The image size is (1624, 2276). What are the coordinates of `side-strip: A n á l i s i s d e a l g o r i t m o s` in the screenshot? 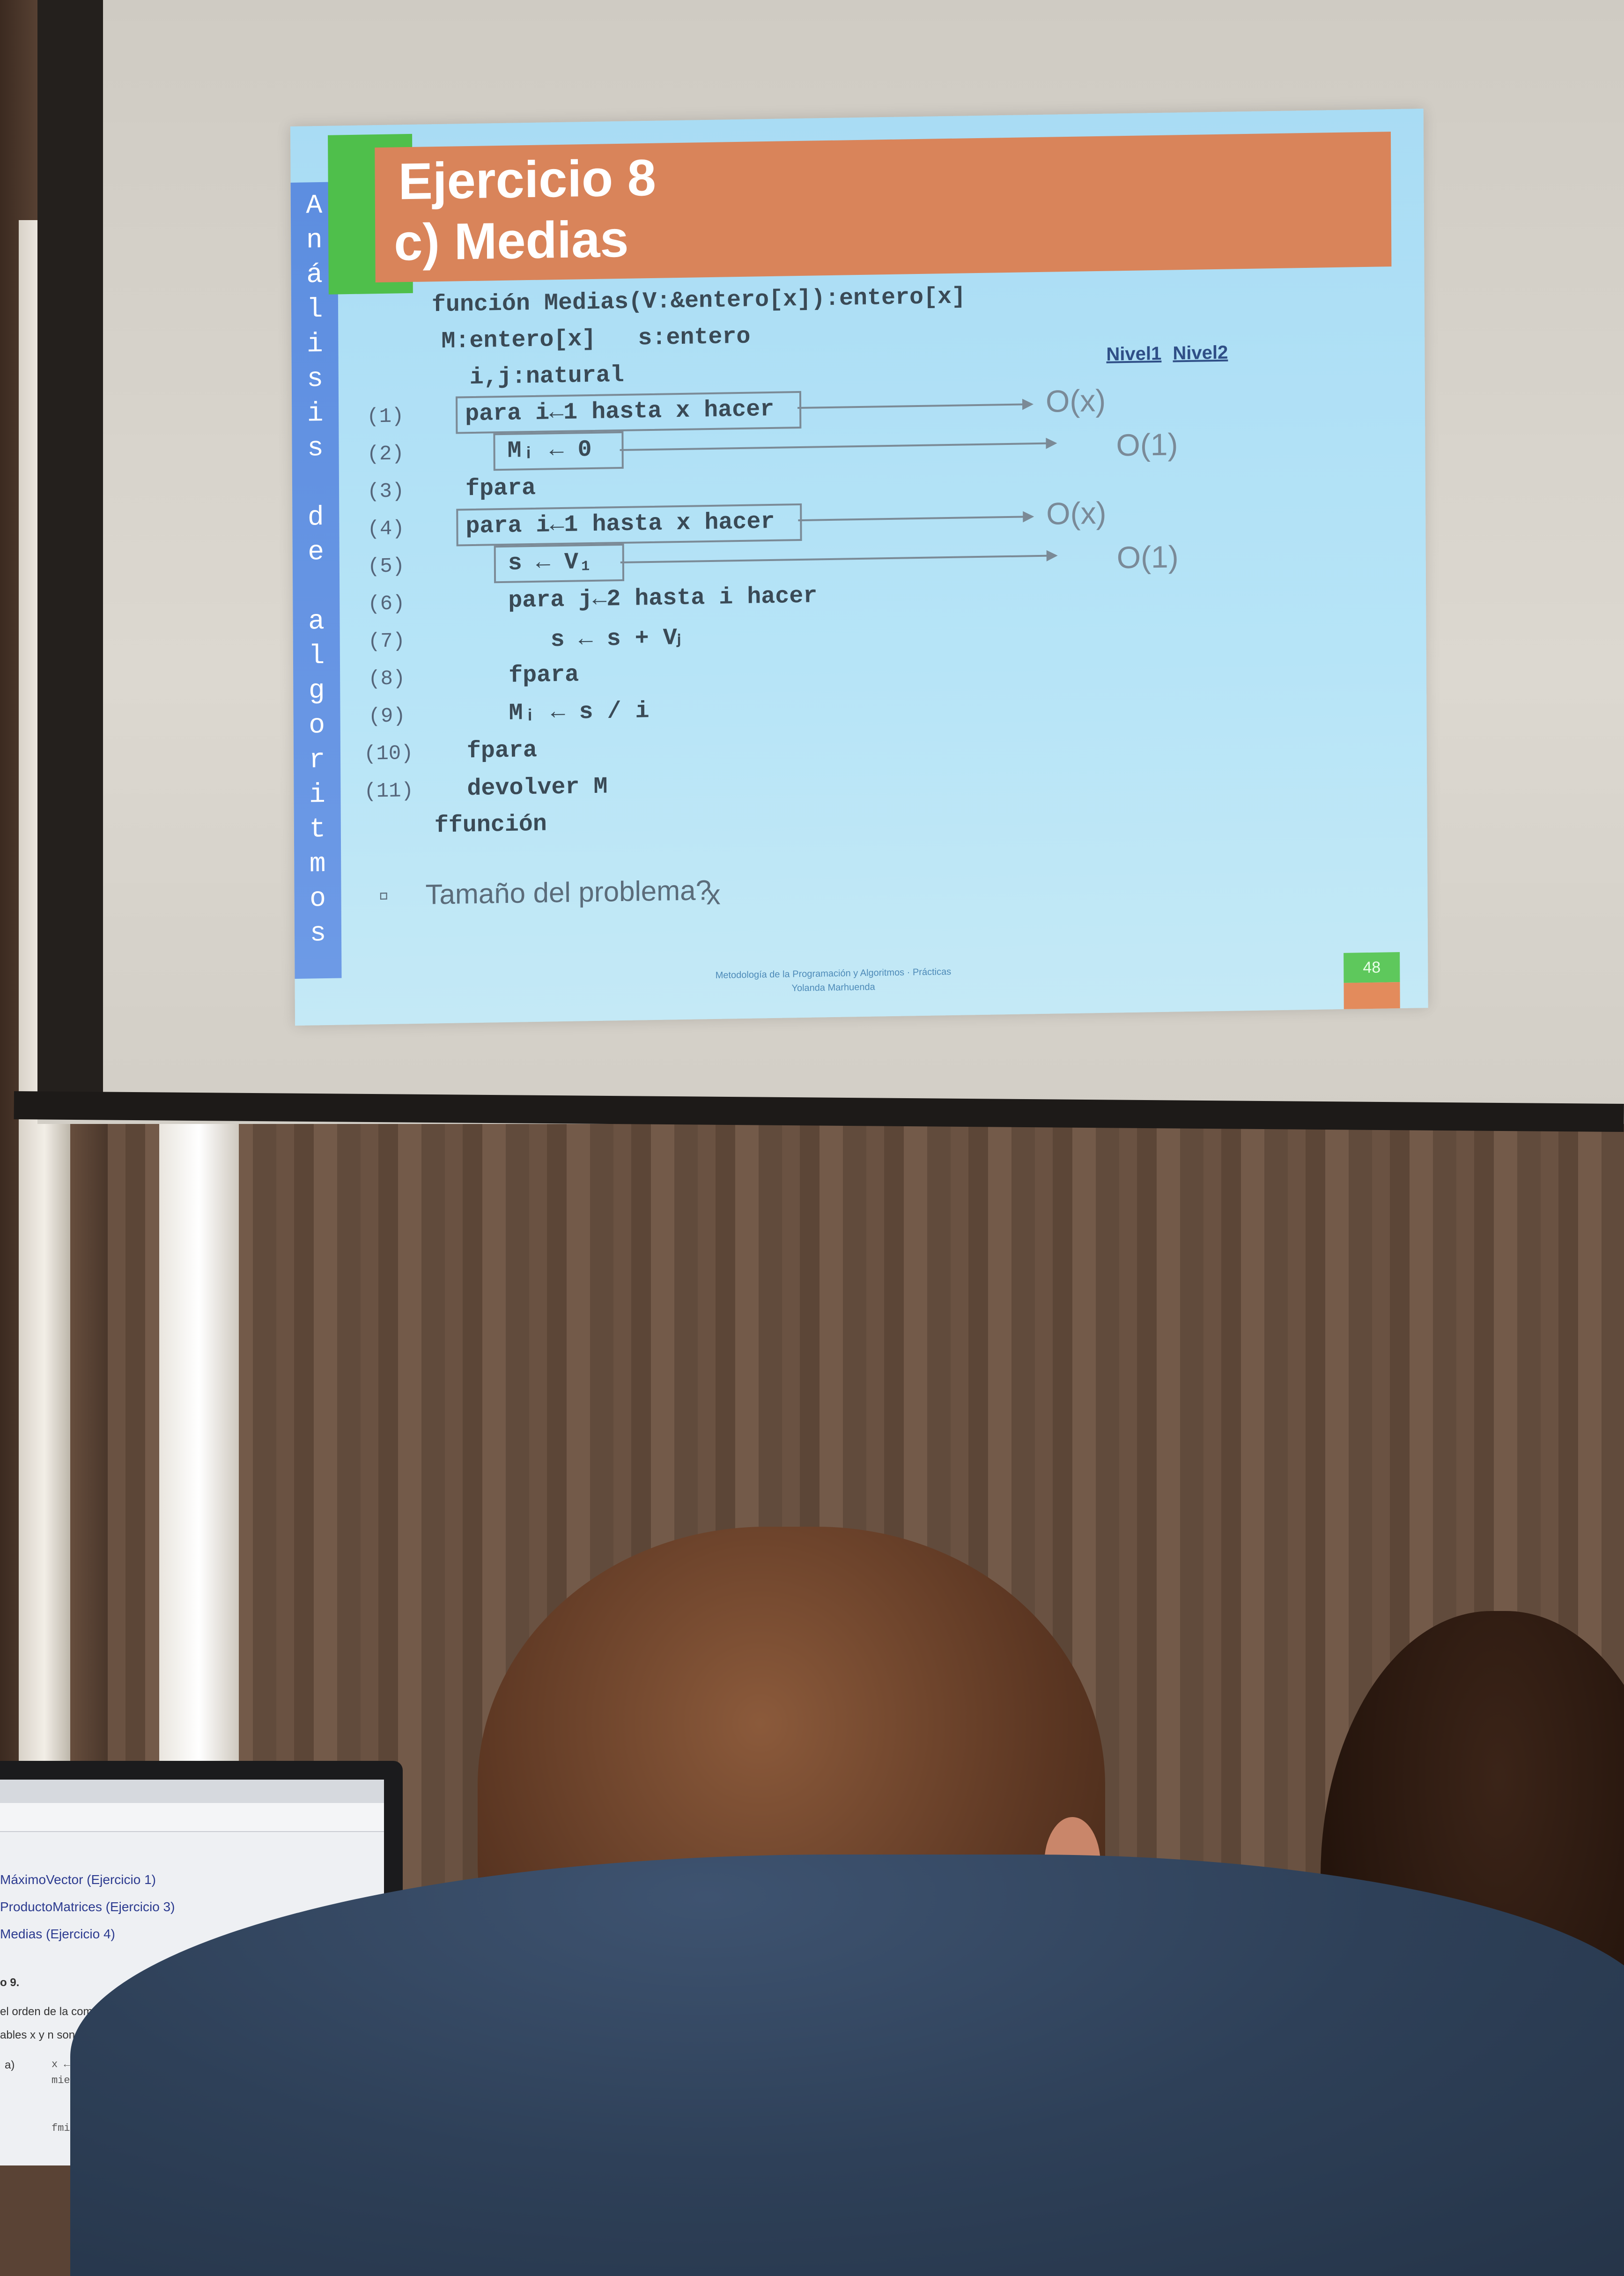 It's located at (316, 580).